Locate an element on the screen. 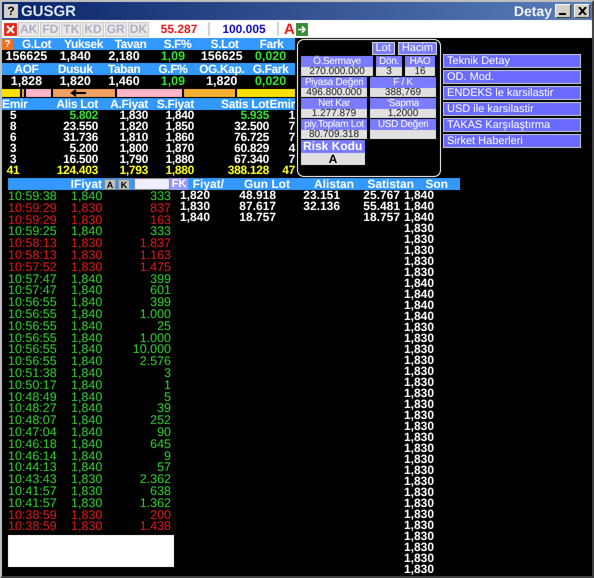  trade-time: 10:41:57 is located at coordinates (33, 504).